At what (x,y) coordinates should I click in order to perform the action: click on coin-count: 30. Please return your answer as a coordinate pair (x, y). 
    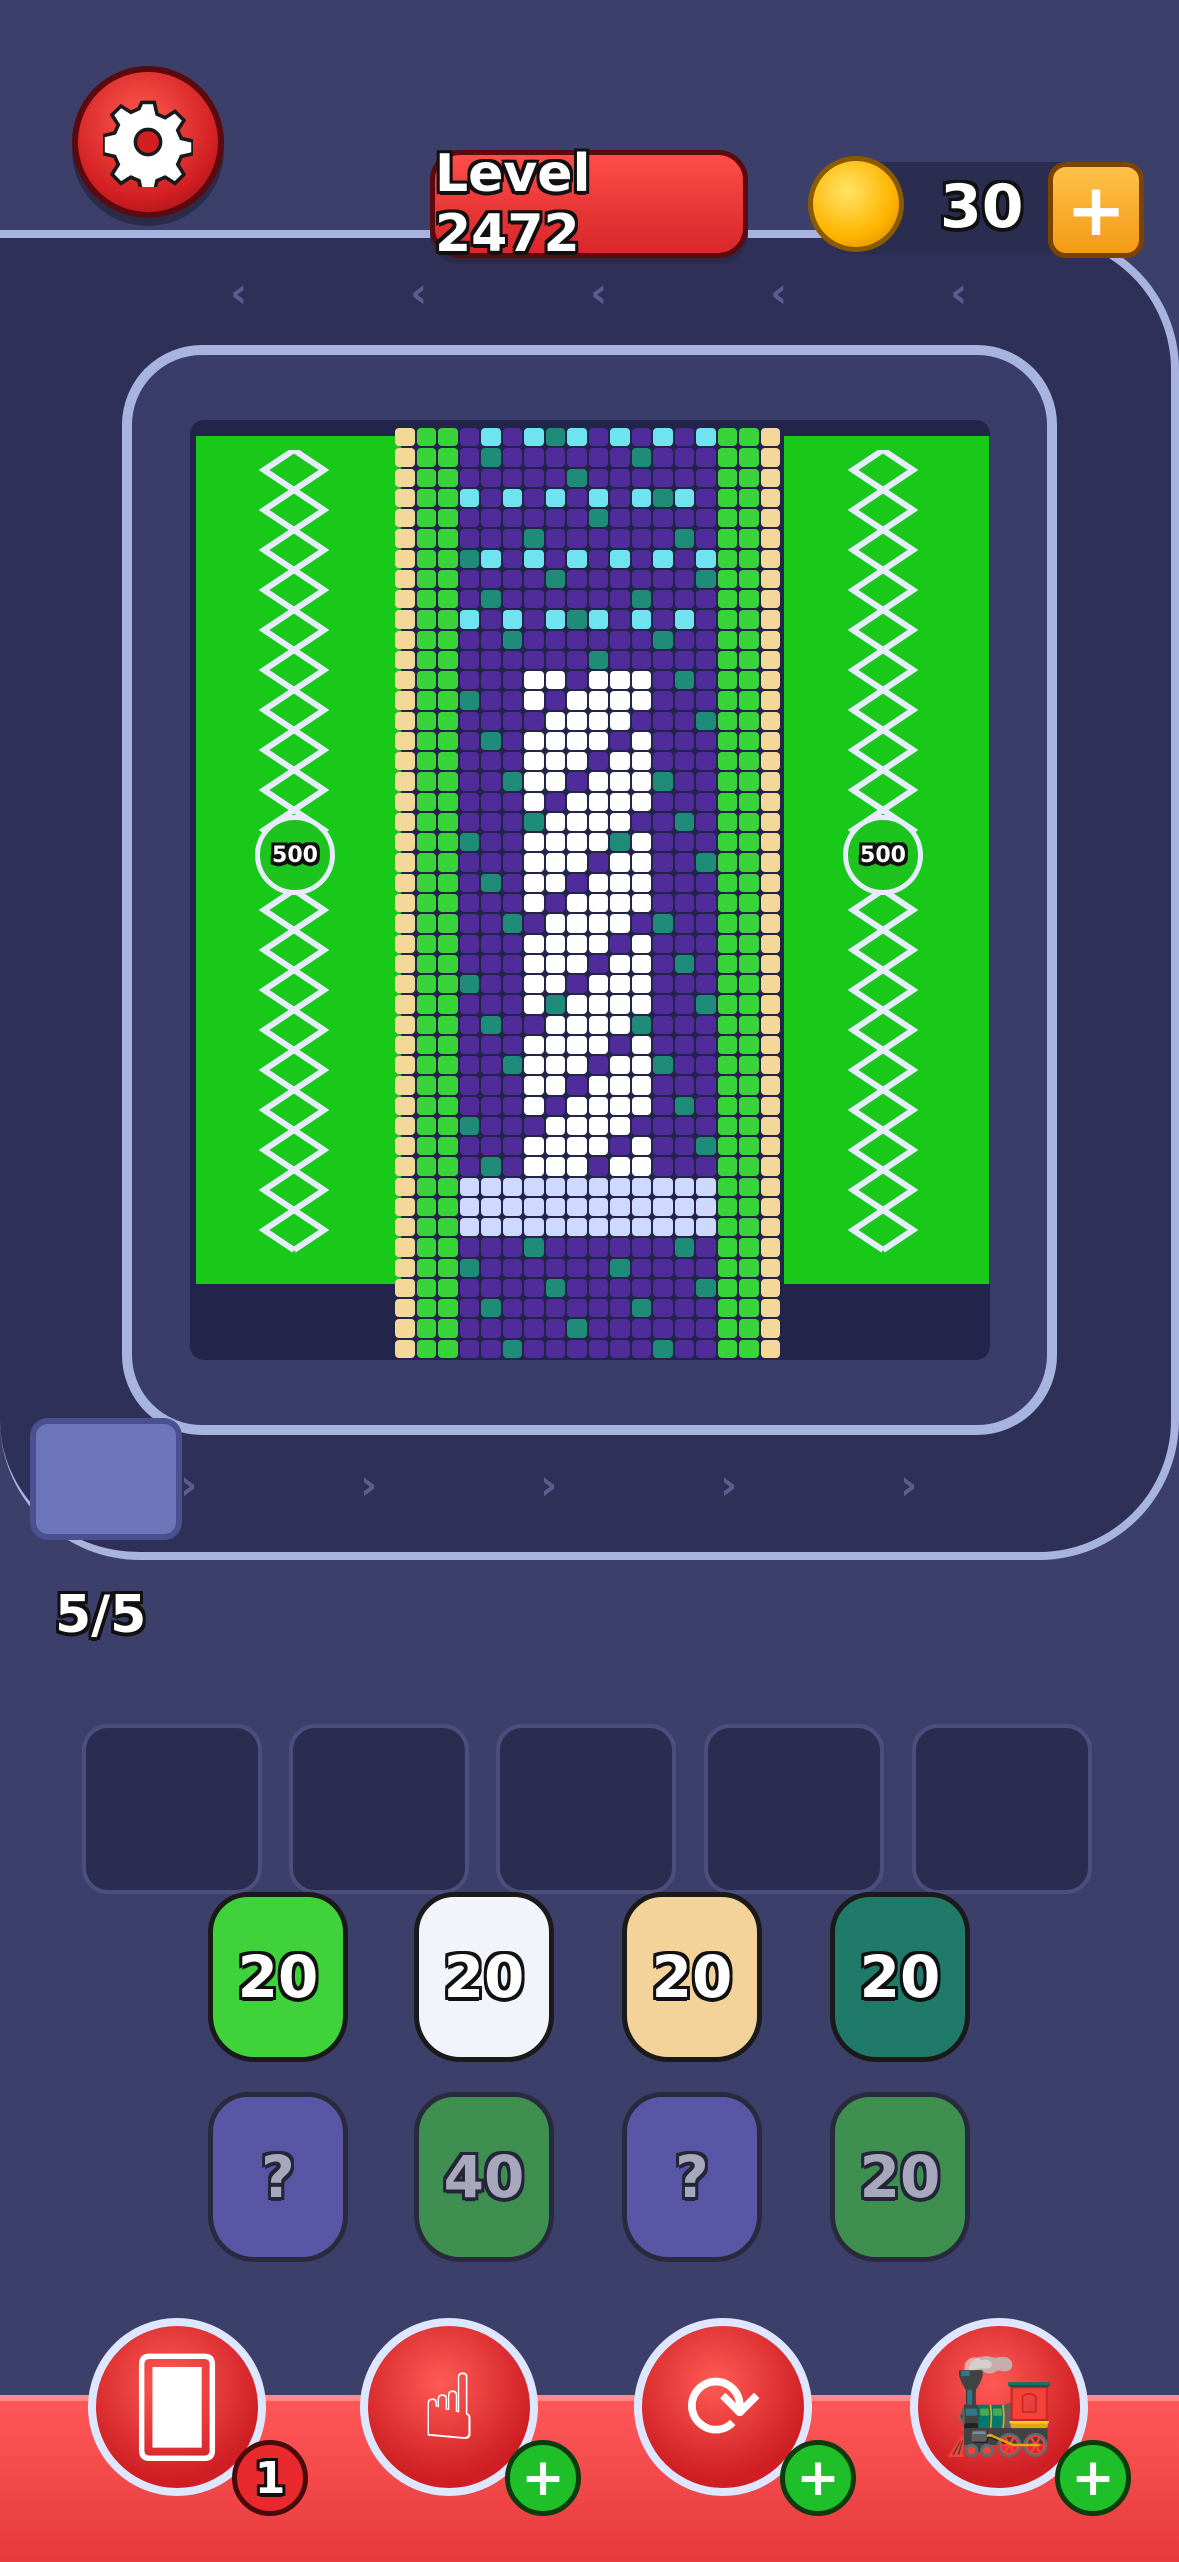
    Looking at the image, I should click on (982, 207).